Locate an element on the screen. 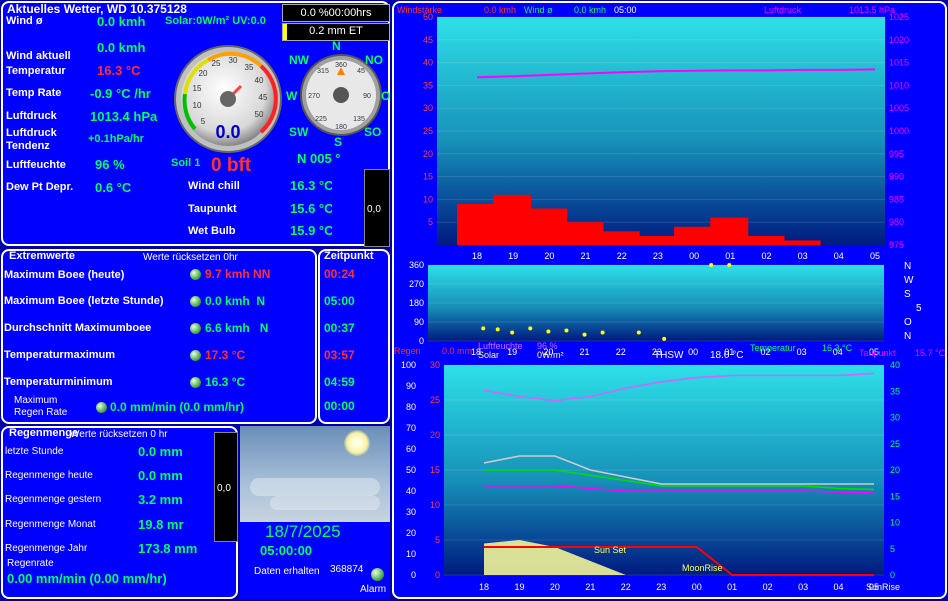 The height and width of the screenshot is (601, 948). label-temp-rate: Temp Rate is located at coordinates (34, 93).